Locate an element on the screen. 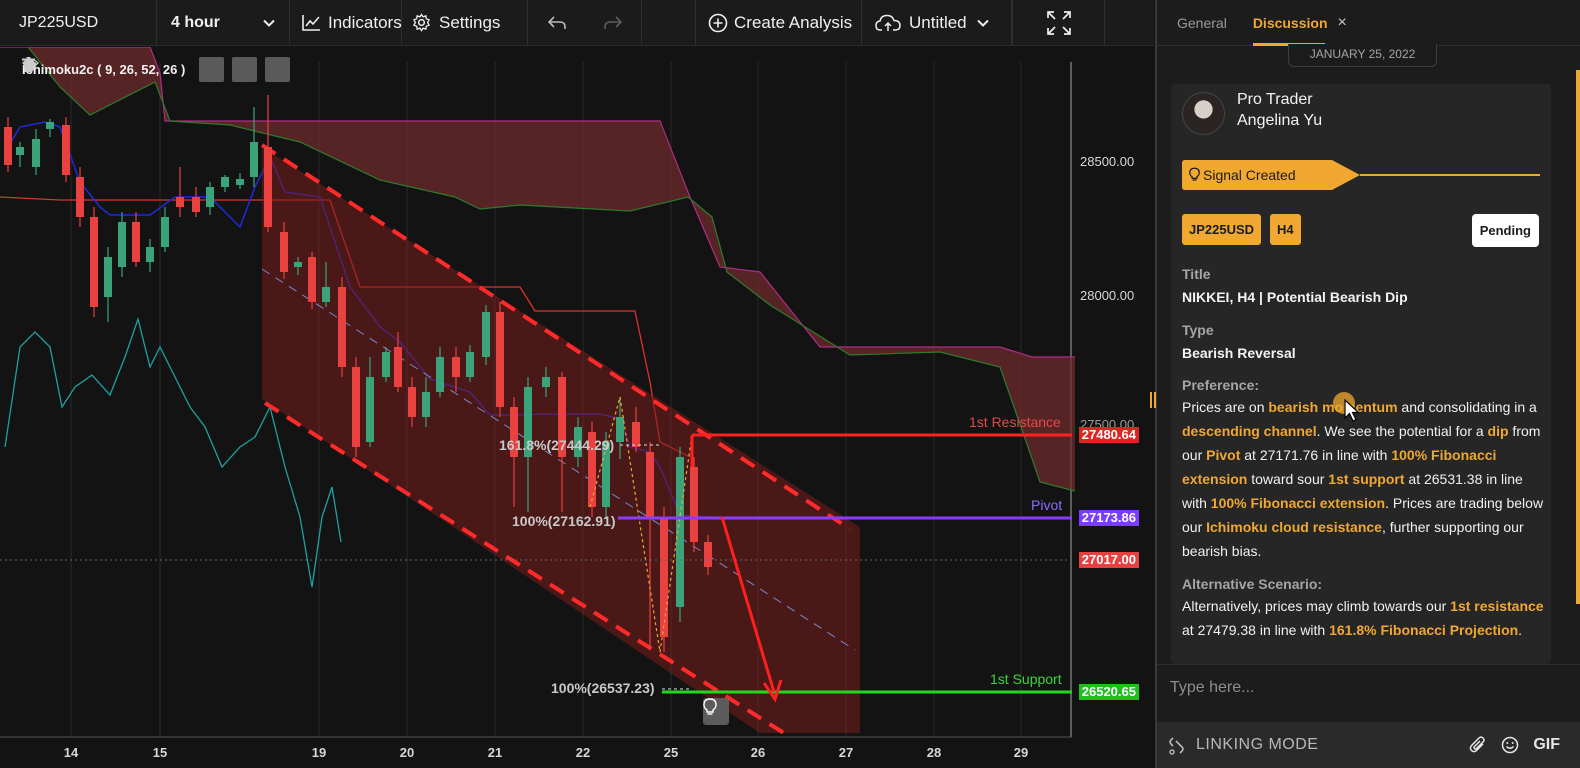  create-analysis-label: Create Analysis is located at coordinates (793, 22).